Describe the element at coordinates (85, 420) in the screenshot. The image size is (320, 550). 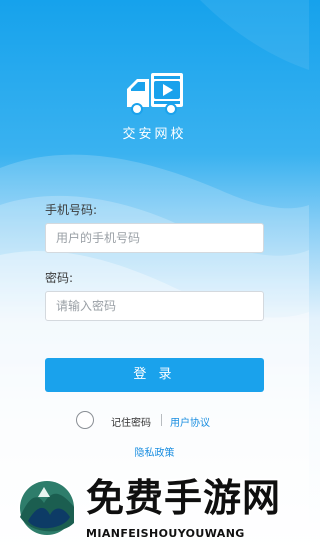
I see `remember-password-radio` at that location.